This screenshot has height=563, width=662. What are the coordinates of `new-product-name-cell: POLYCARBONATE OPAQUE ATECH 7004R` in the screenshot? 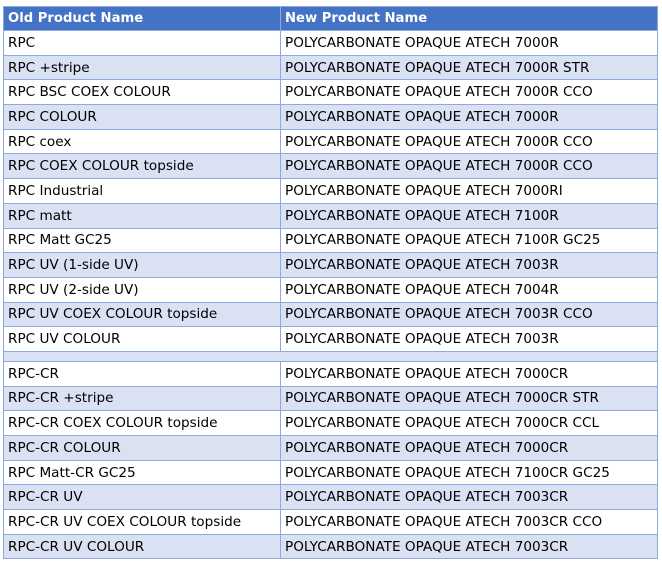 It's located at (469, 289).